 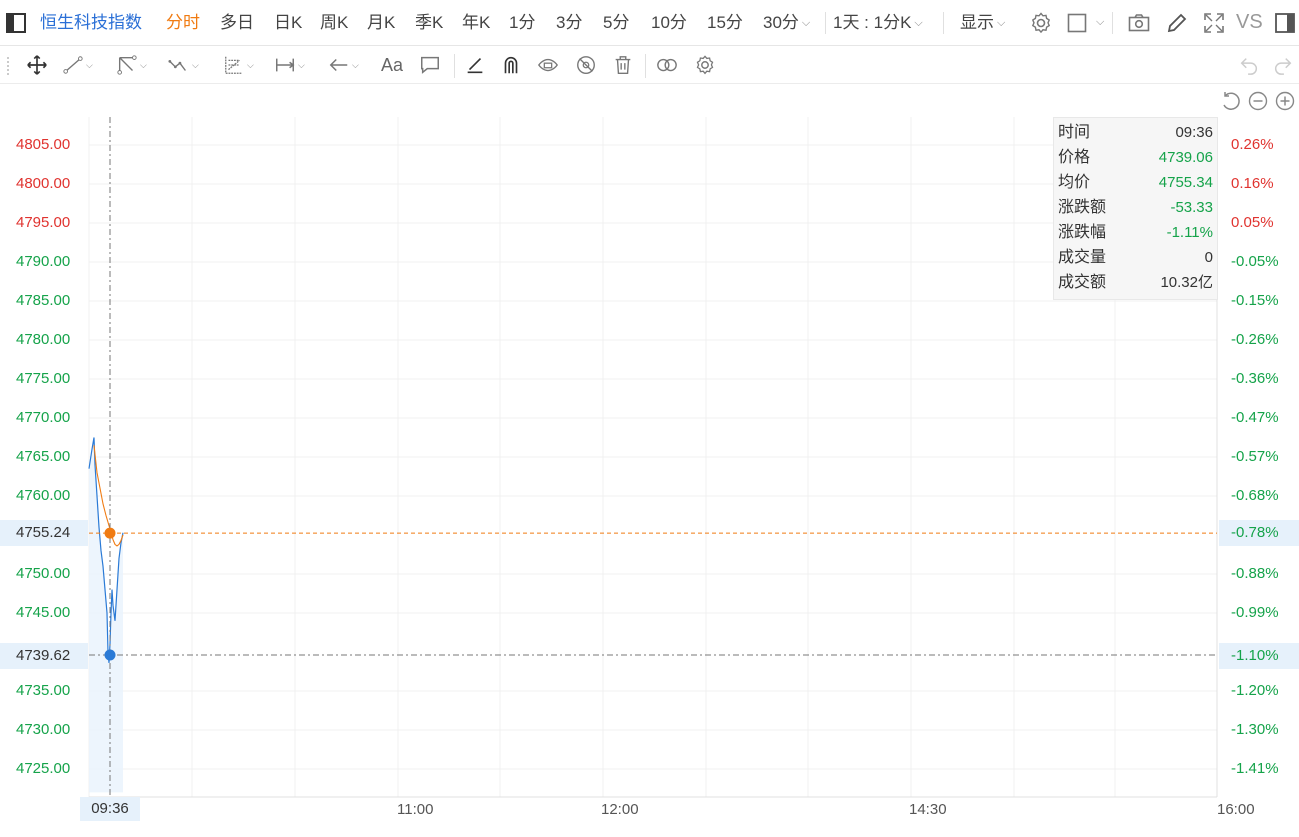 I want to click on percent-tick-label: -0.15%, so click(x=1255, y=300).